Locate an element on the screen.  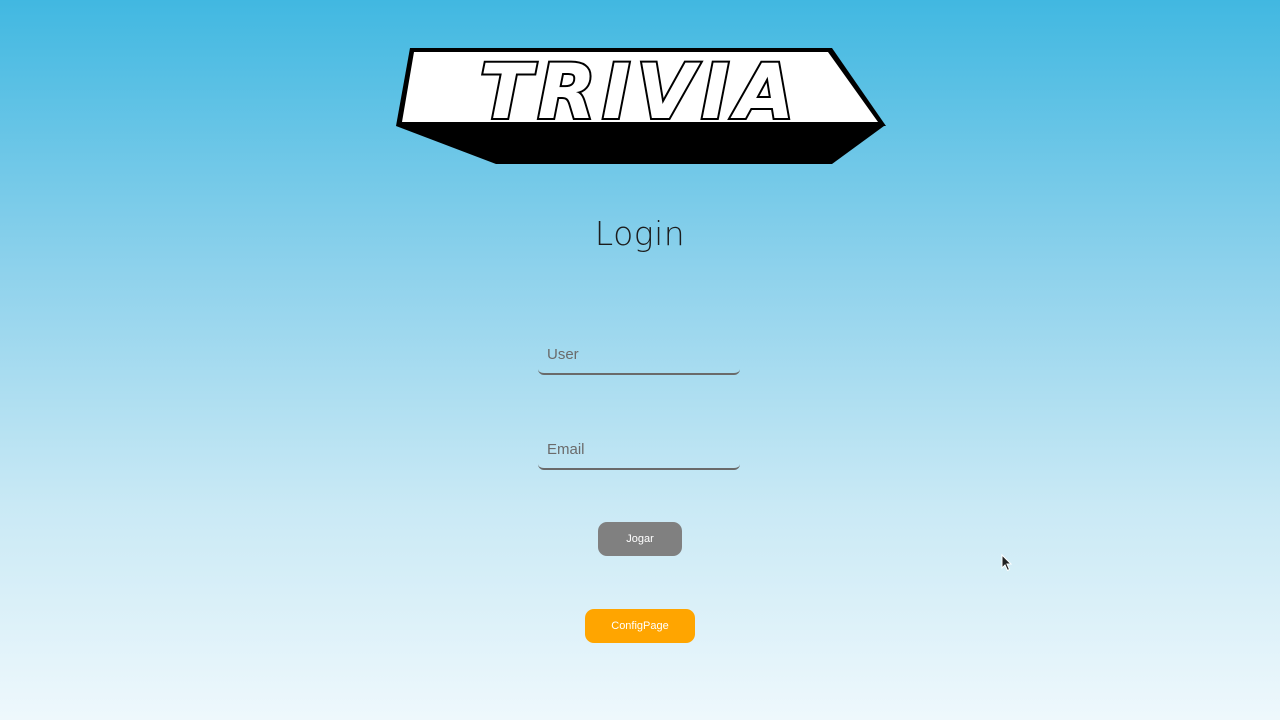
login-title: Login is located at coordinates (640, 233).